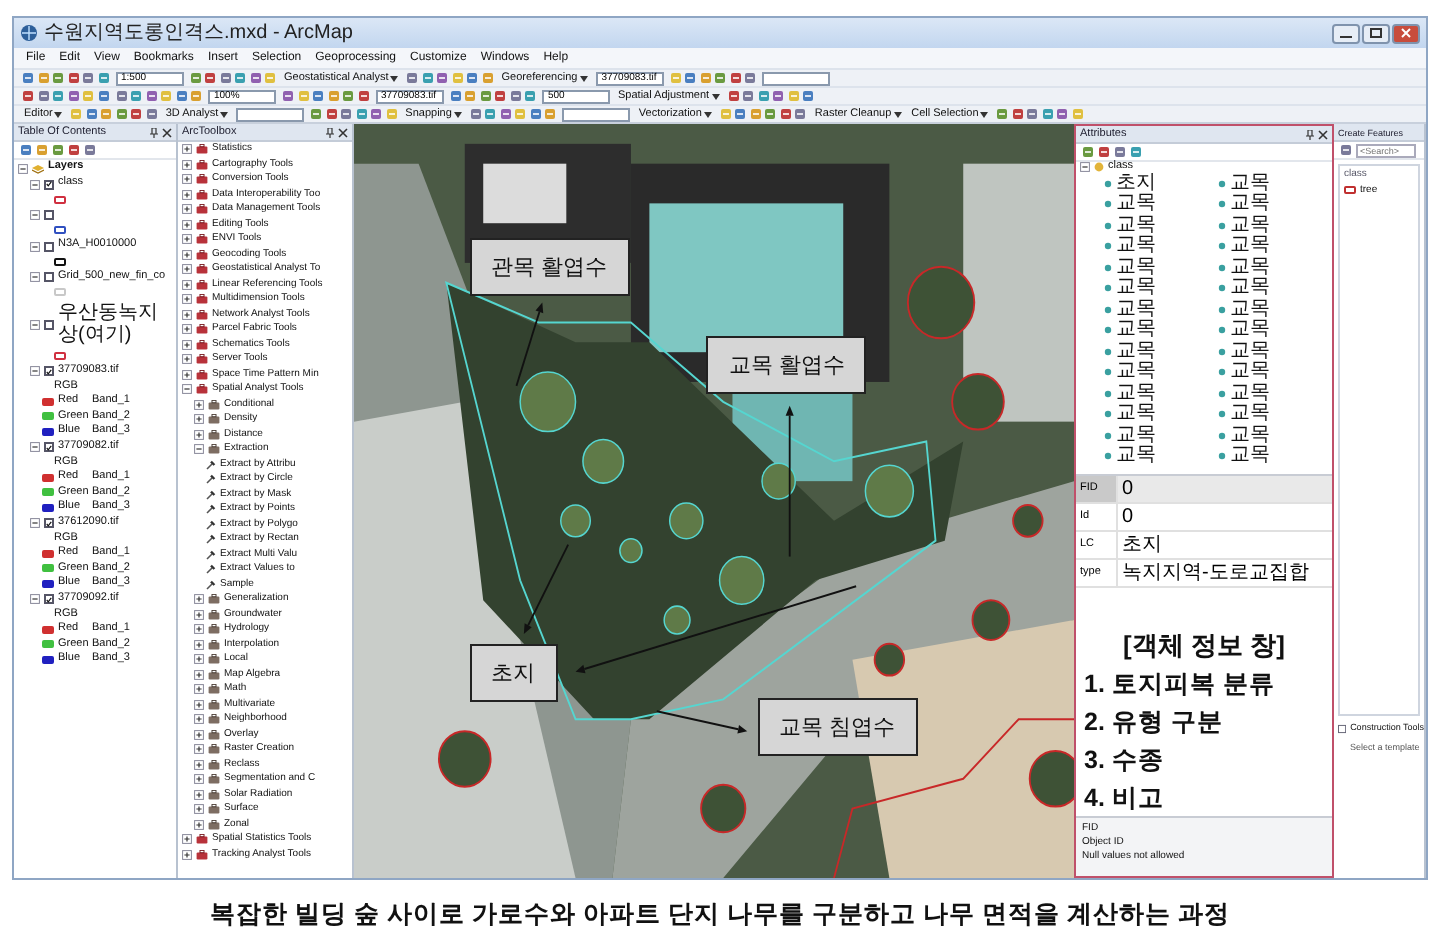 This screenshot has width=1440, height=950. I want to click on field-value: 0, so click(1224, 489).